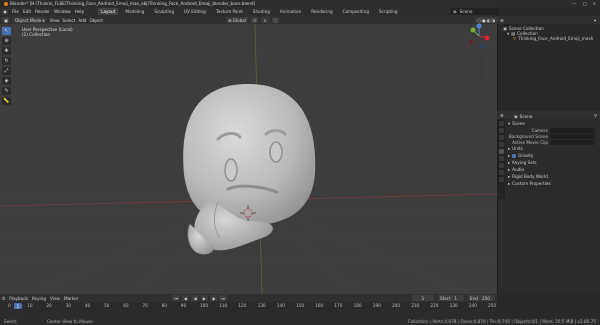 This screenshot has height=325, width=600. I want to click on movie-clip-input, so click(572, 142).